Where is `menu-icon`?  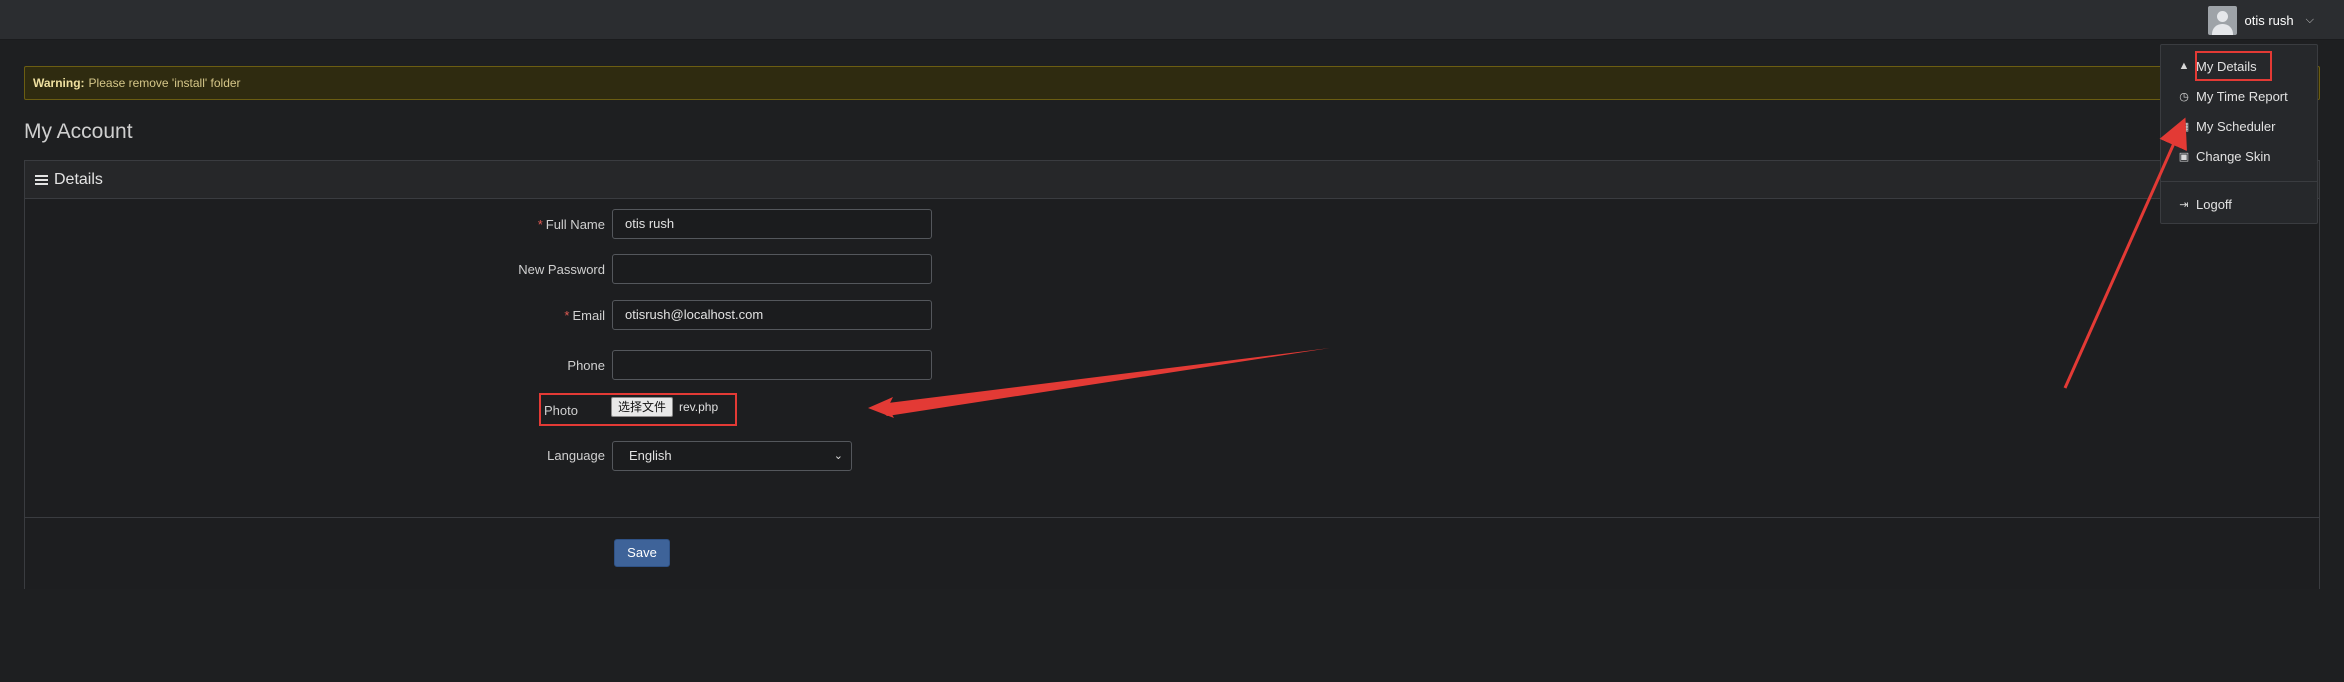 menu-icon is located at coordinates (41, 180).